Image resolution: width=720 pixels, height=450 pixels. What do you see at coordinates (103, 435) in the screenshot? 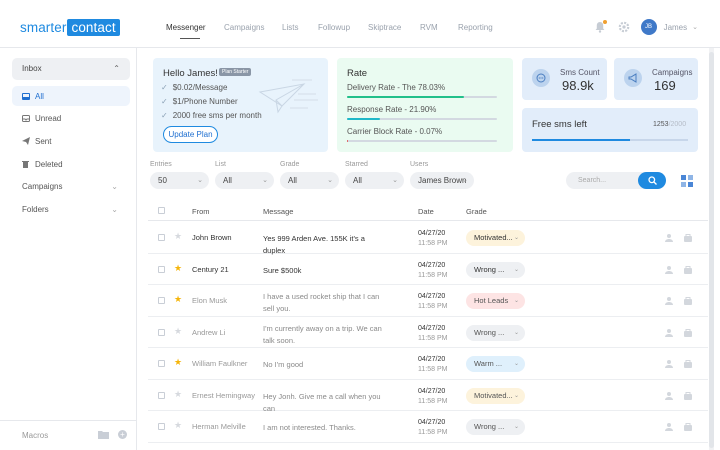
I see `folder-icon` at bounding box center [103, 435].